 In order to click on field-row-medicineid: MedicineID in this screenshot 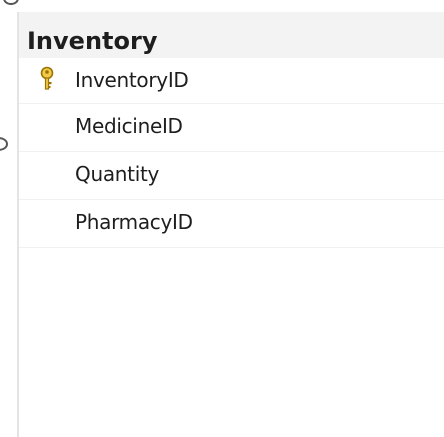, I will do `click(231, 128)`.